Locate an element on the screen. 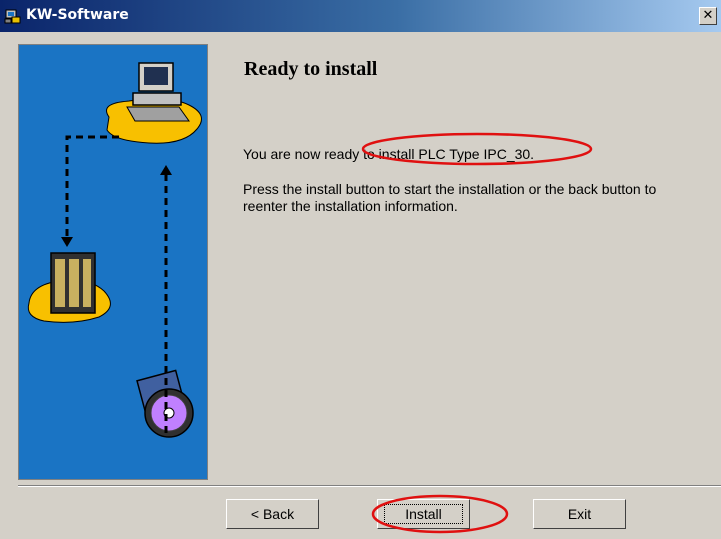 The image size is (721, 539). plc-device-icon is located at coordinates (69, 287).